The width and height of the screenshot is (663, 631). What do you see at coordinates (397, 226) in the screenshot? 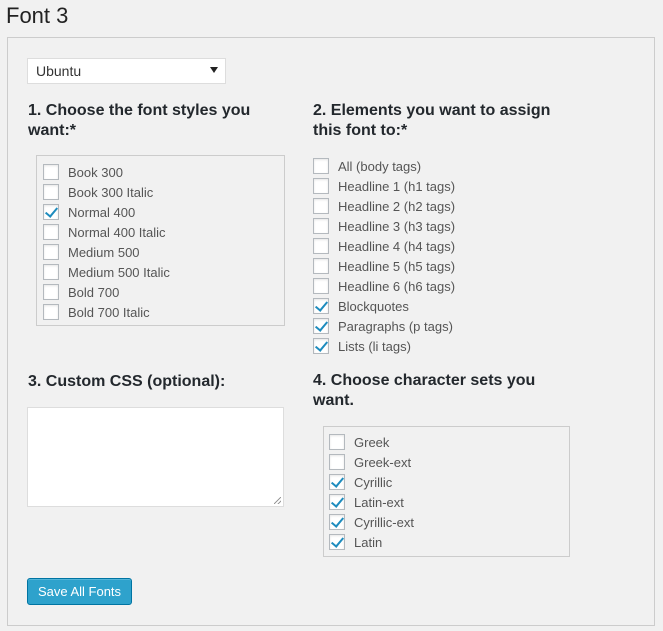
I see `element-option-label: Headline 3 (h3 tags)` at bounding box center [397, 226].